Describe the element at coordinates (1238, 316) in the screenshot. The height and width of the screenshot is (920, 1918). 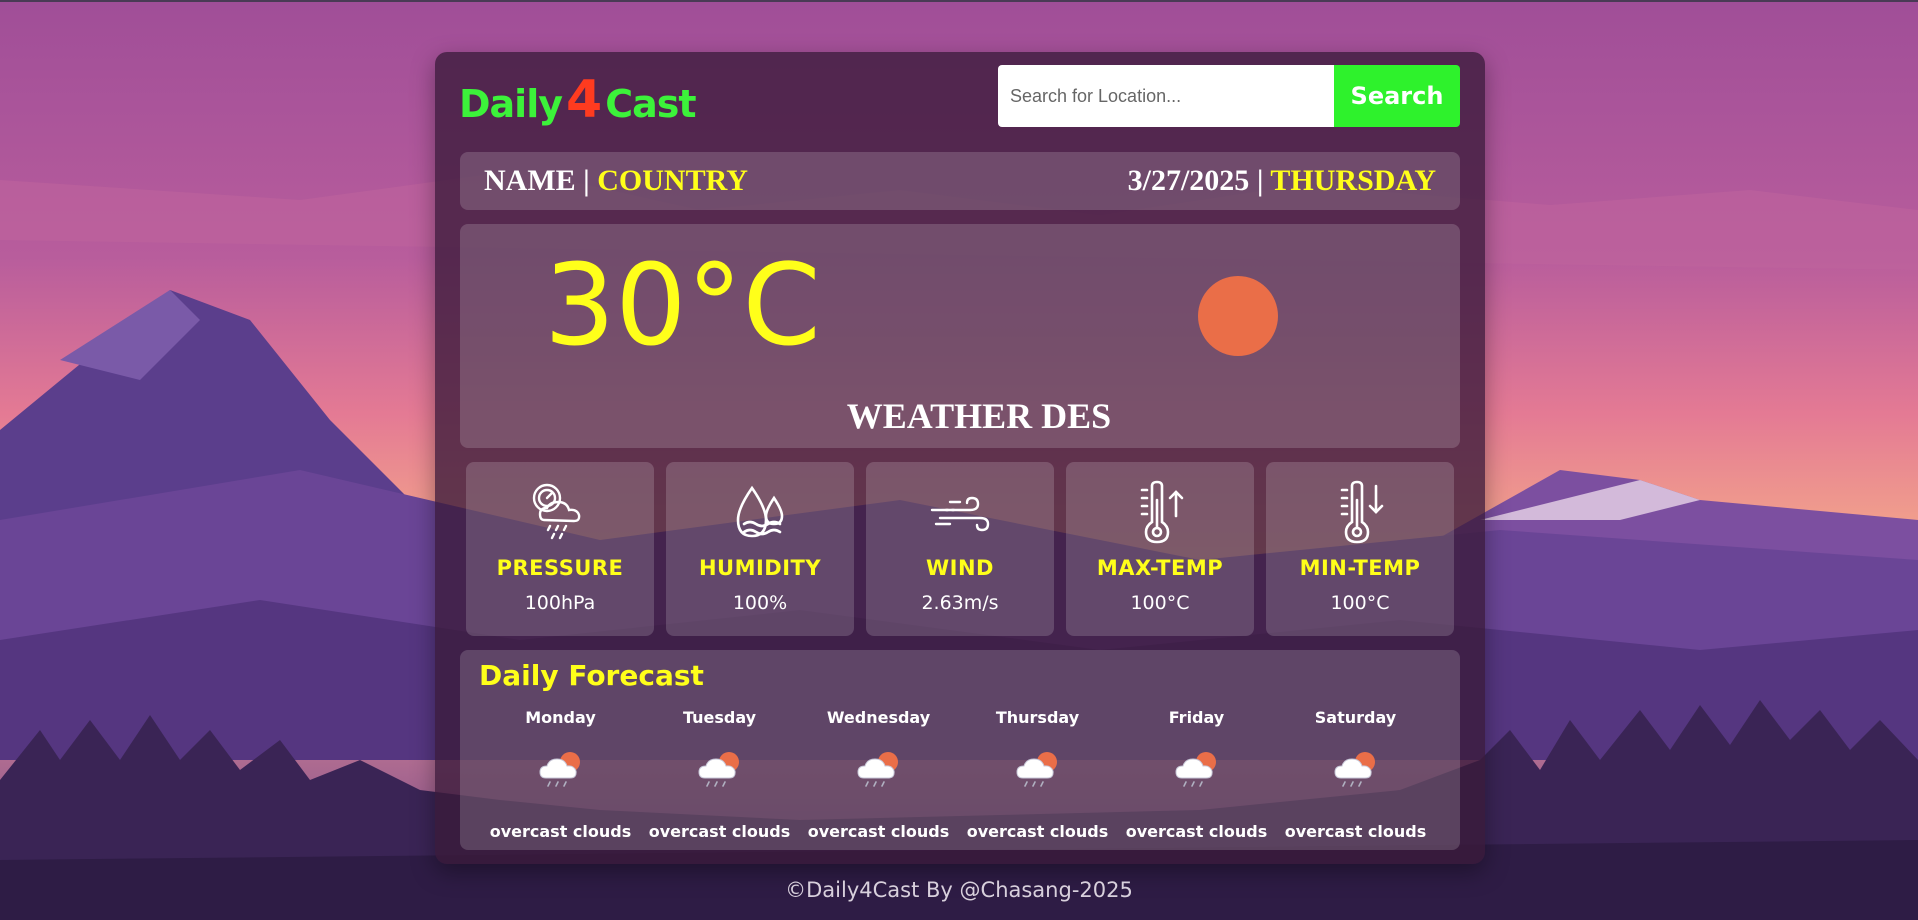
I see `sun-icon` at that location.